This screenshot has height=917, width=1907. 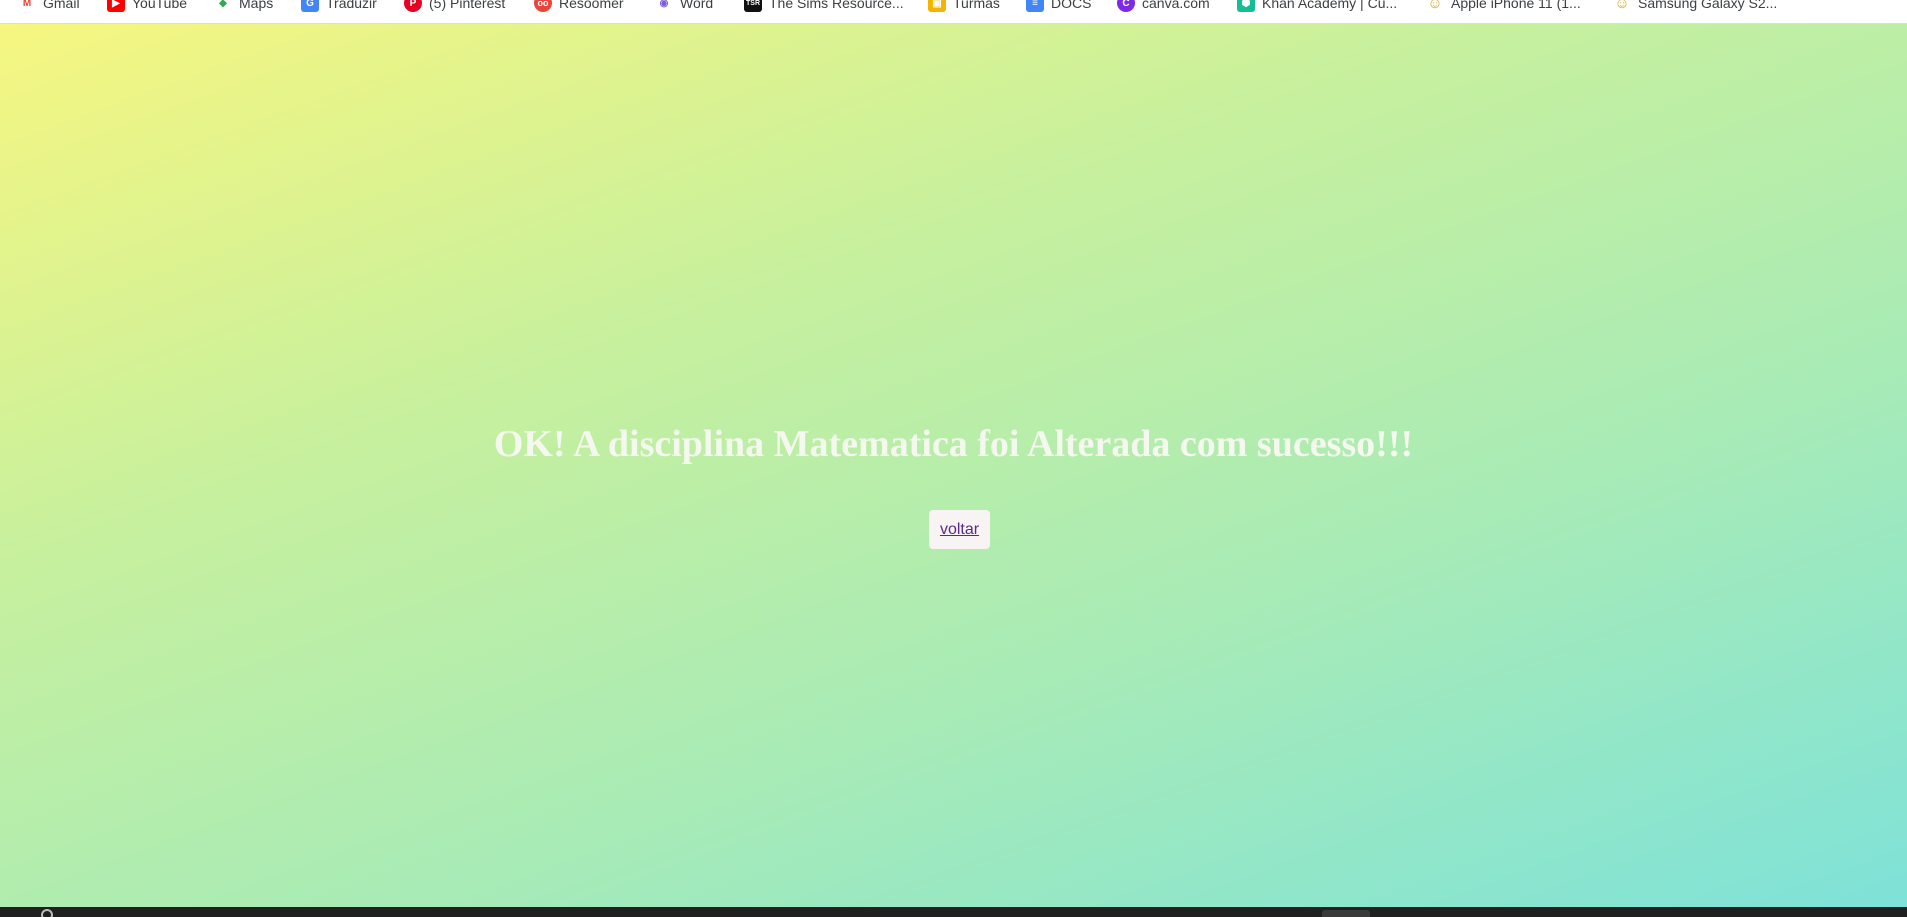 I want to click on taskbar-app-button, so click(x=1346, y=913).